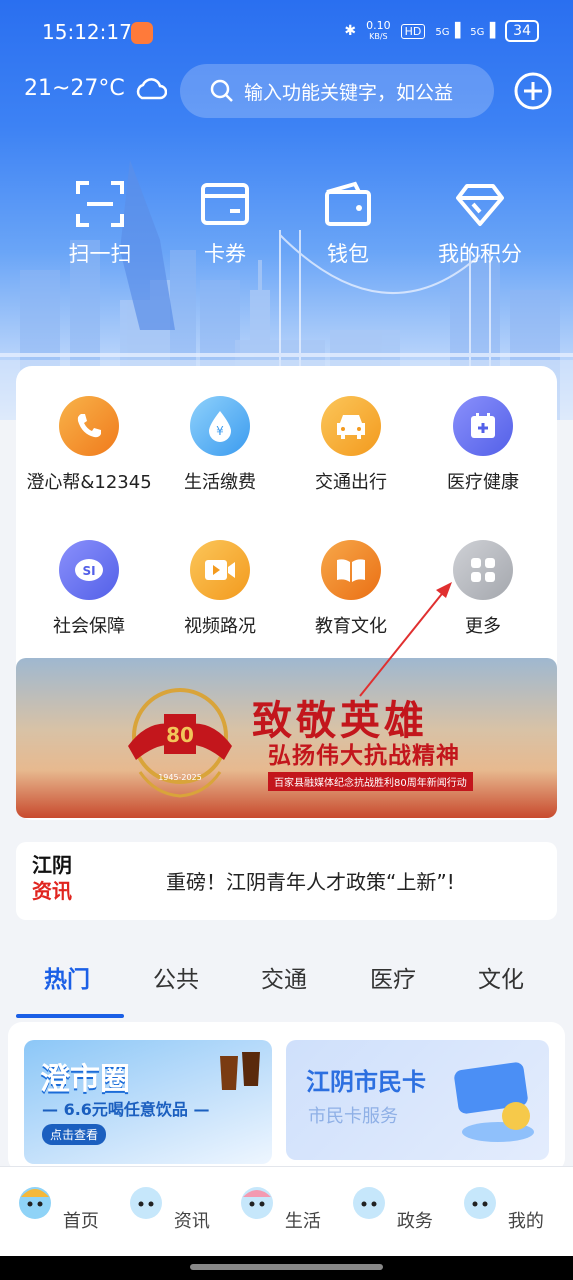  Describe the element at coordinates (220, 445) in the screenshot. I see `service-utility-bills: ¥ 生活缴费` at that location.